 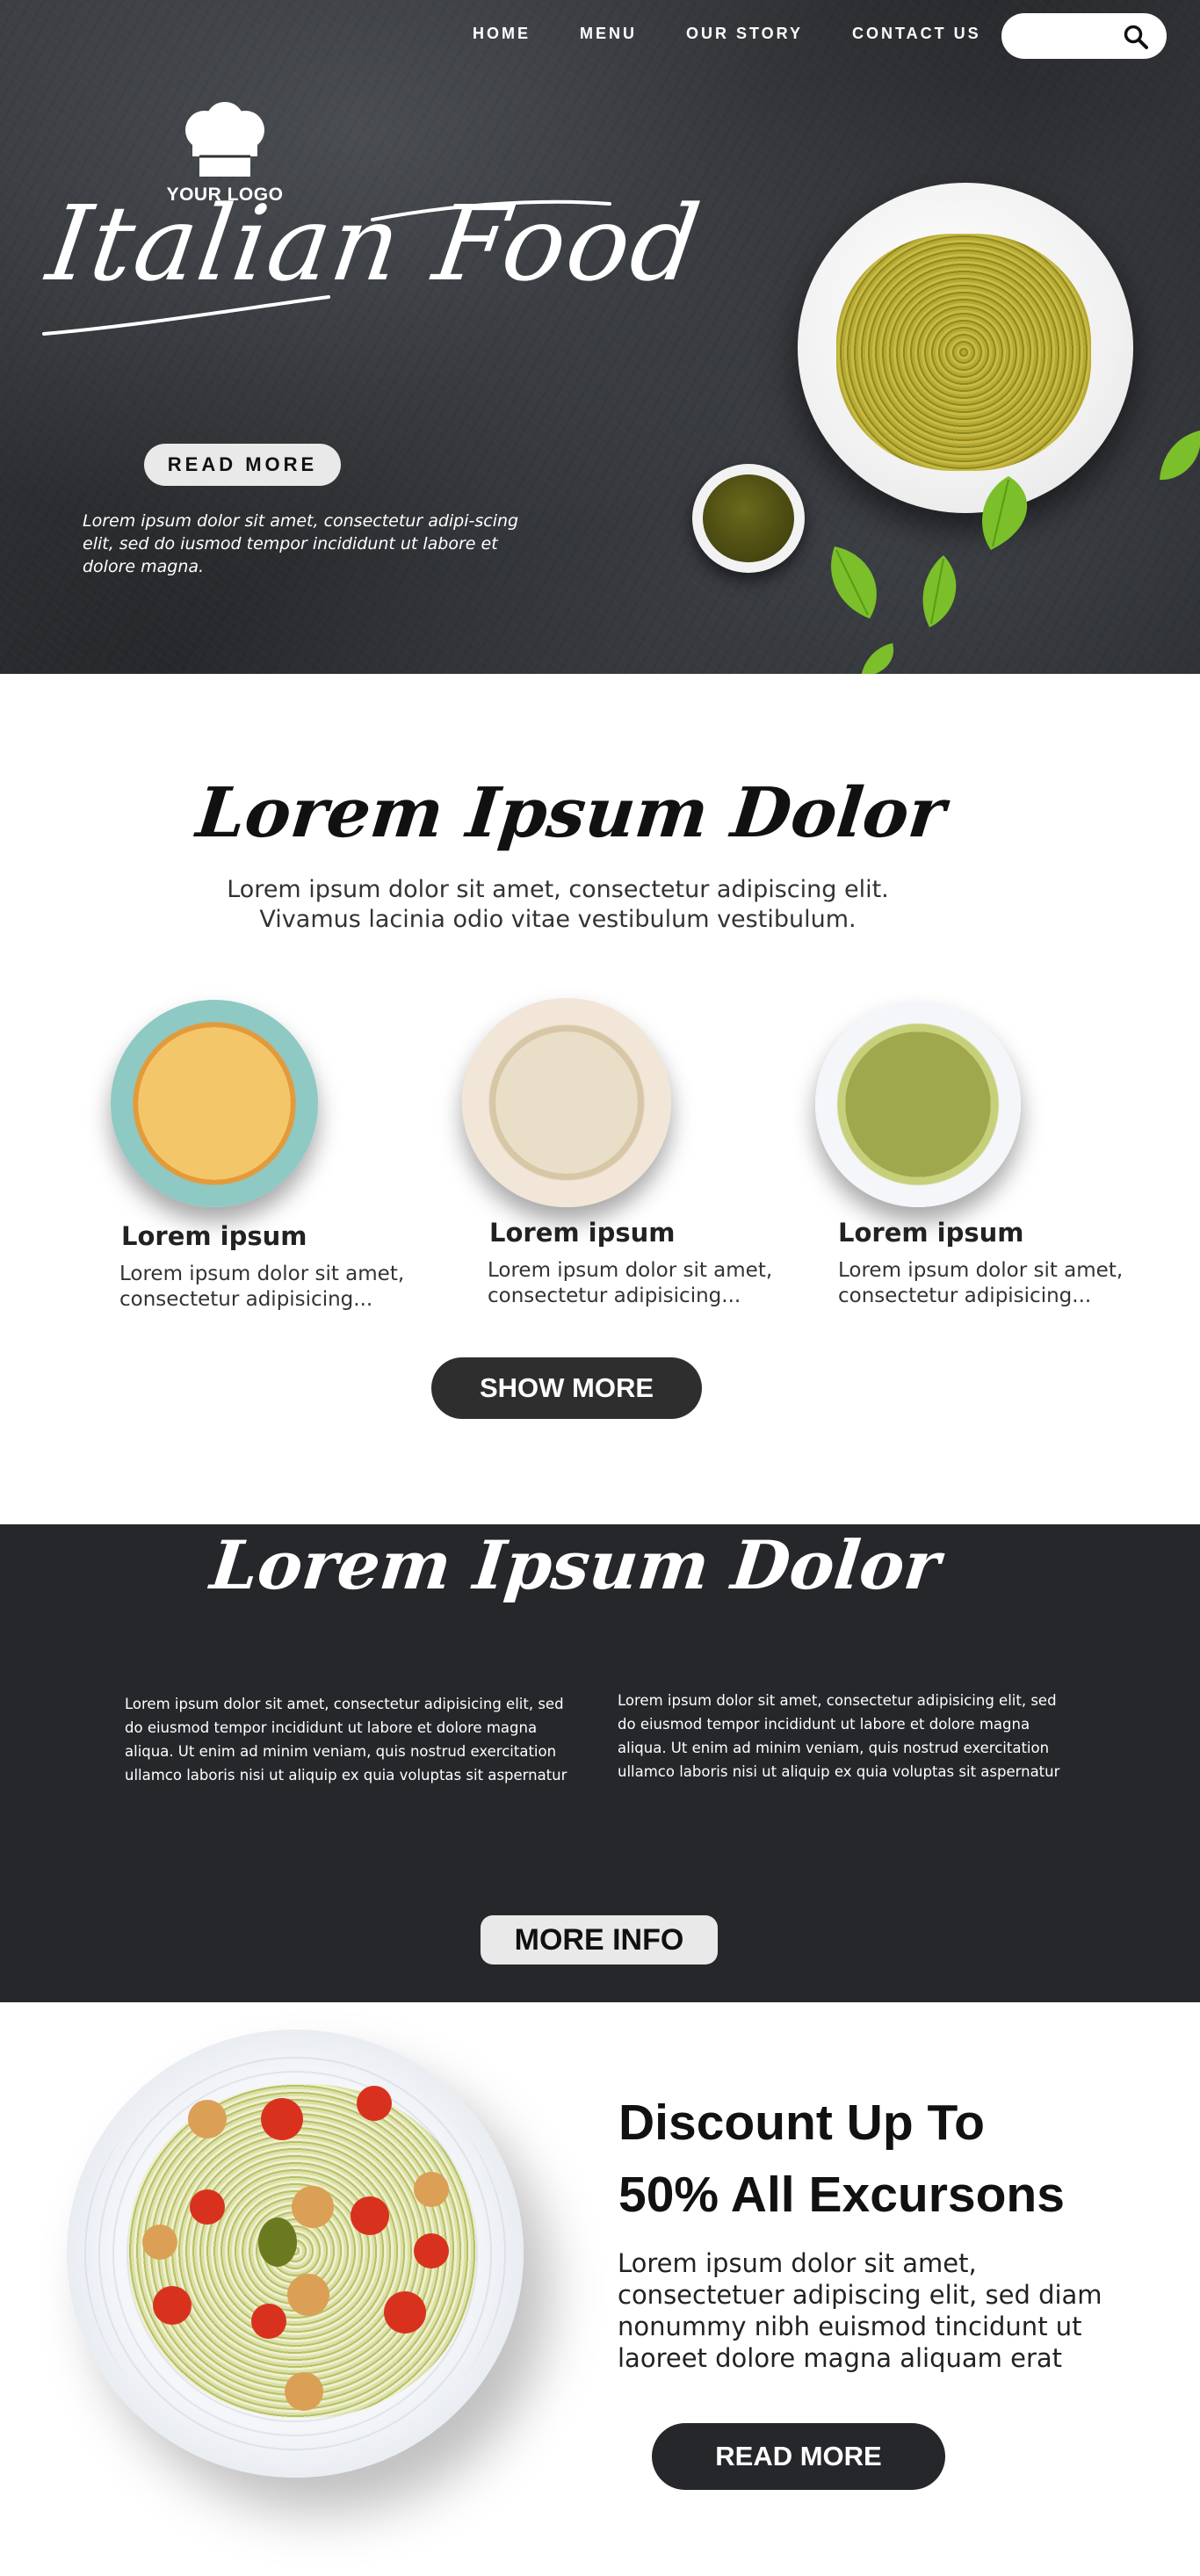 I want to click on nav-contact-us: CONTACT US, so click(x=916, y=34).